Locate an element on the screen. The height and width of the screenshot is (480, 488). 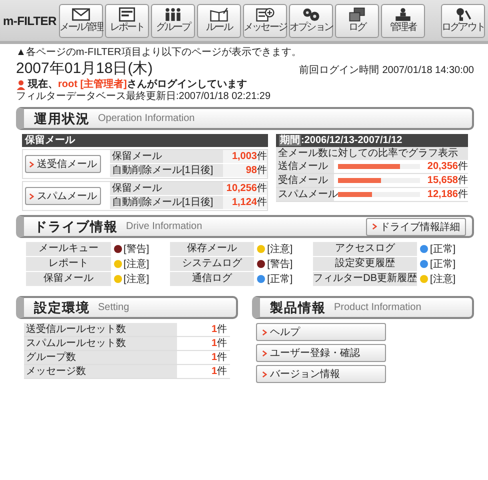
table-cell: グループ数 is located at coordinates (100, 357).